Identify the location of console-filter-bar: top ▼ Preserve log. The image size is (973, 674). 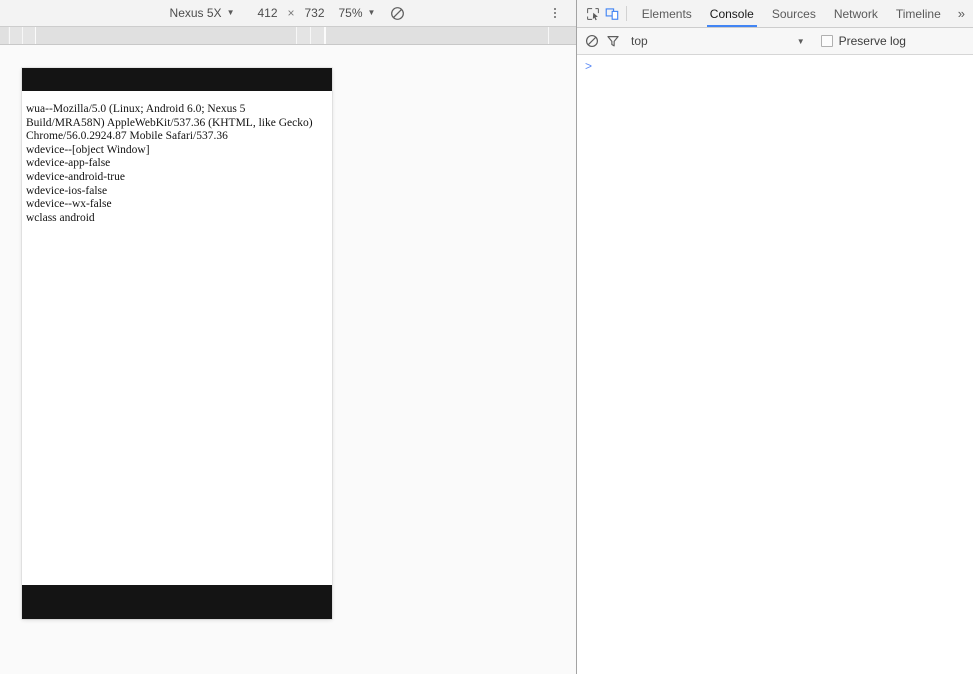
(775, 41).